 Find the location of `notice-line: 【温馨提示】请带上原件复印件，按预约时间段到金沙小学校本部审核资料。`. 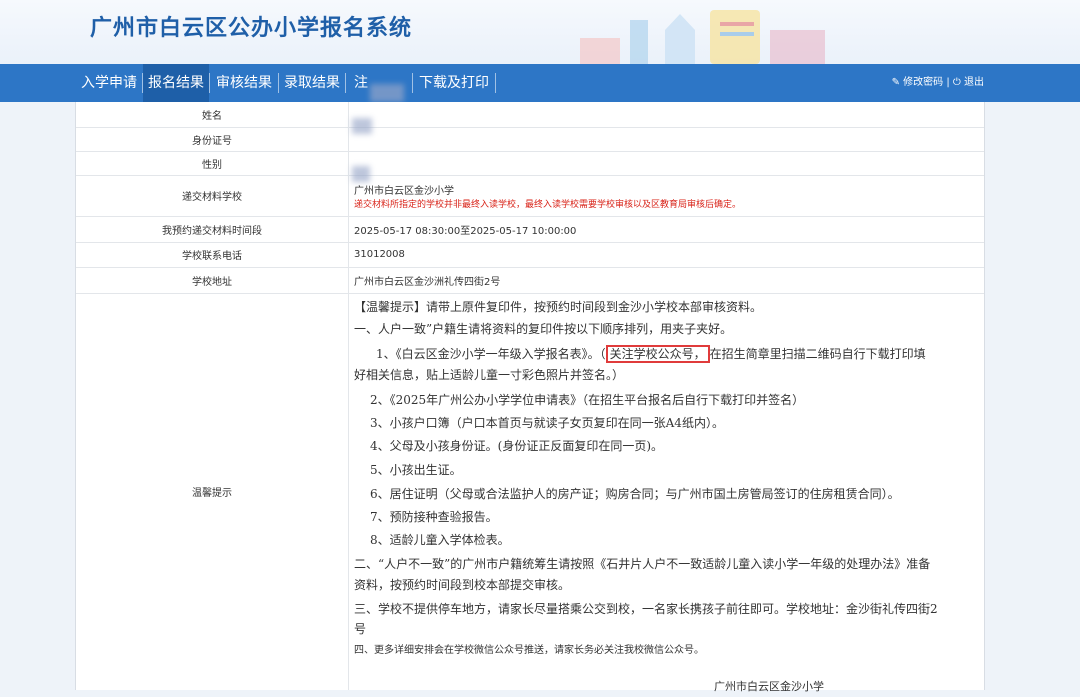

notice-line: 【温馨提示】请带上原件复印件，按预约时间段到金沙小学校本部审核资料。 is located at coordinates (558, 307).